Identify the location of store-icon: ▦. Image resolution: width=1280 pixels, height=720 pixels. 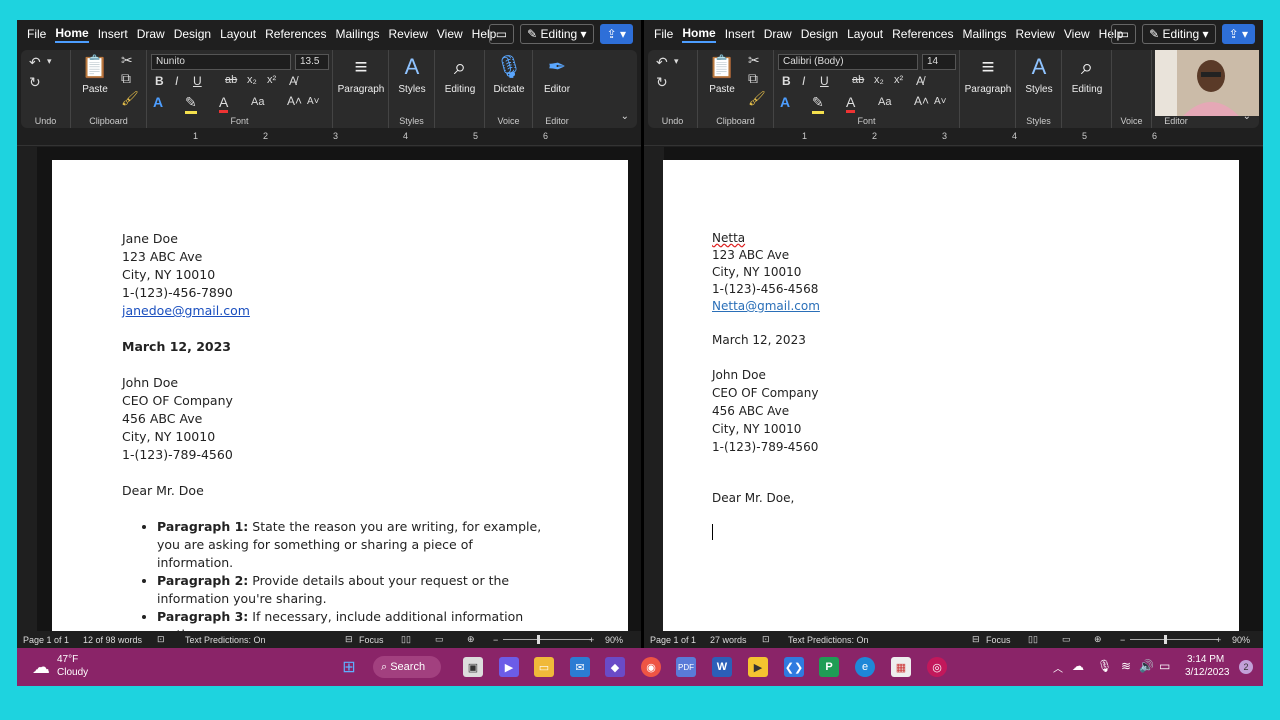
(901, 667).